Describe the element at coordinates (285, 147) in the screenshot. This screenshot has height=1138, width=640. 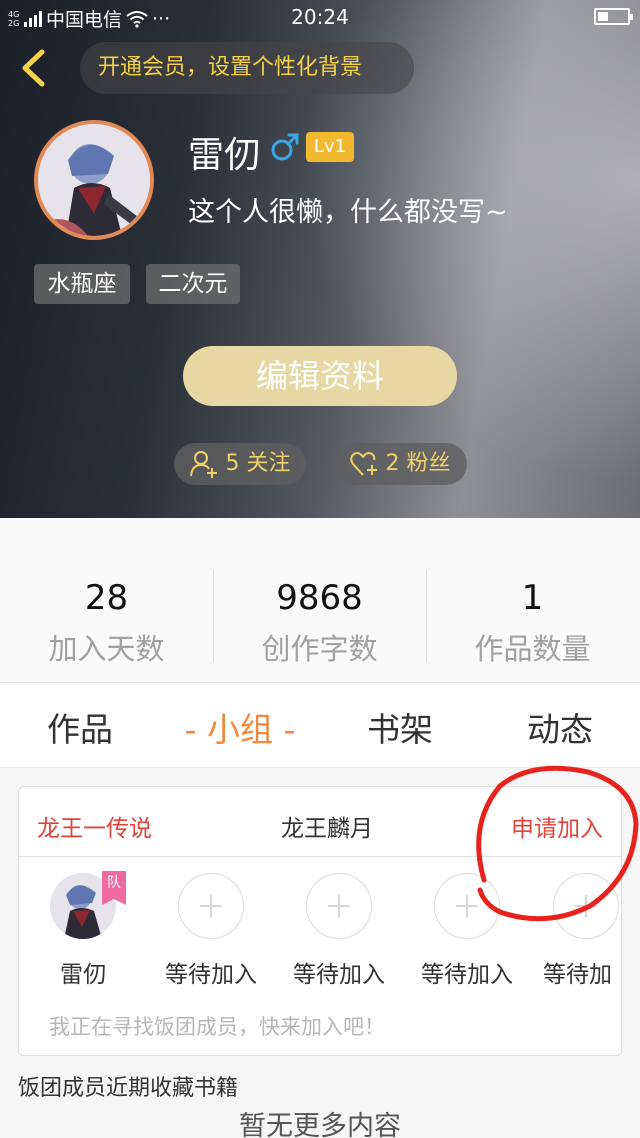
I see `male-icon` at that location.